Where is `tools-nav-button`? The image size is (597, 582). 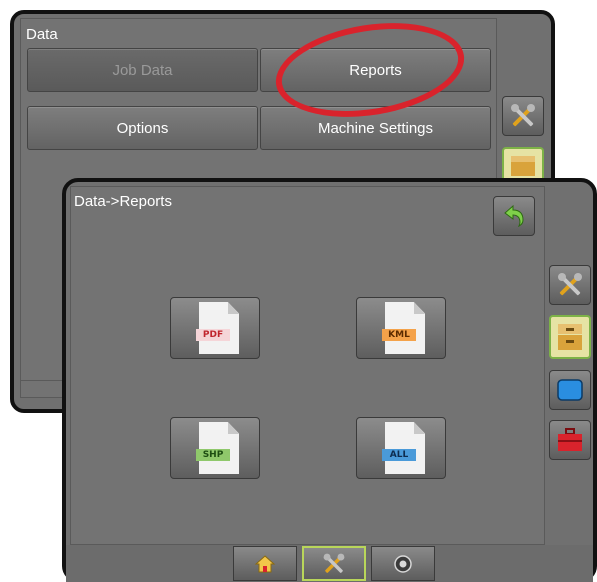
tools-nav-button is located at coordinates (334, 563).